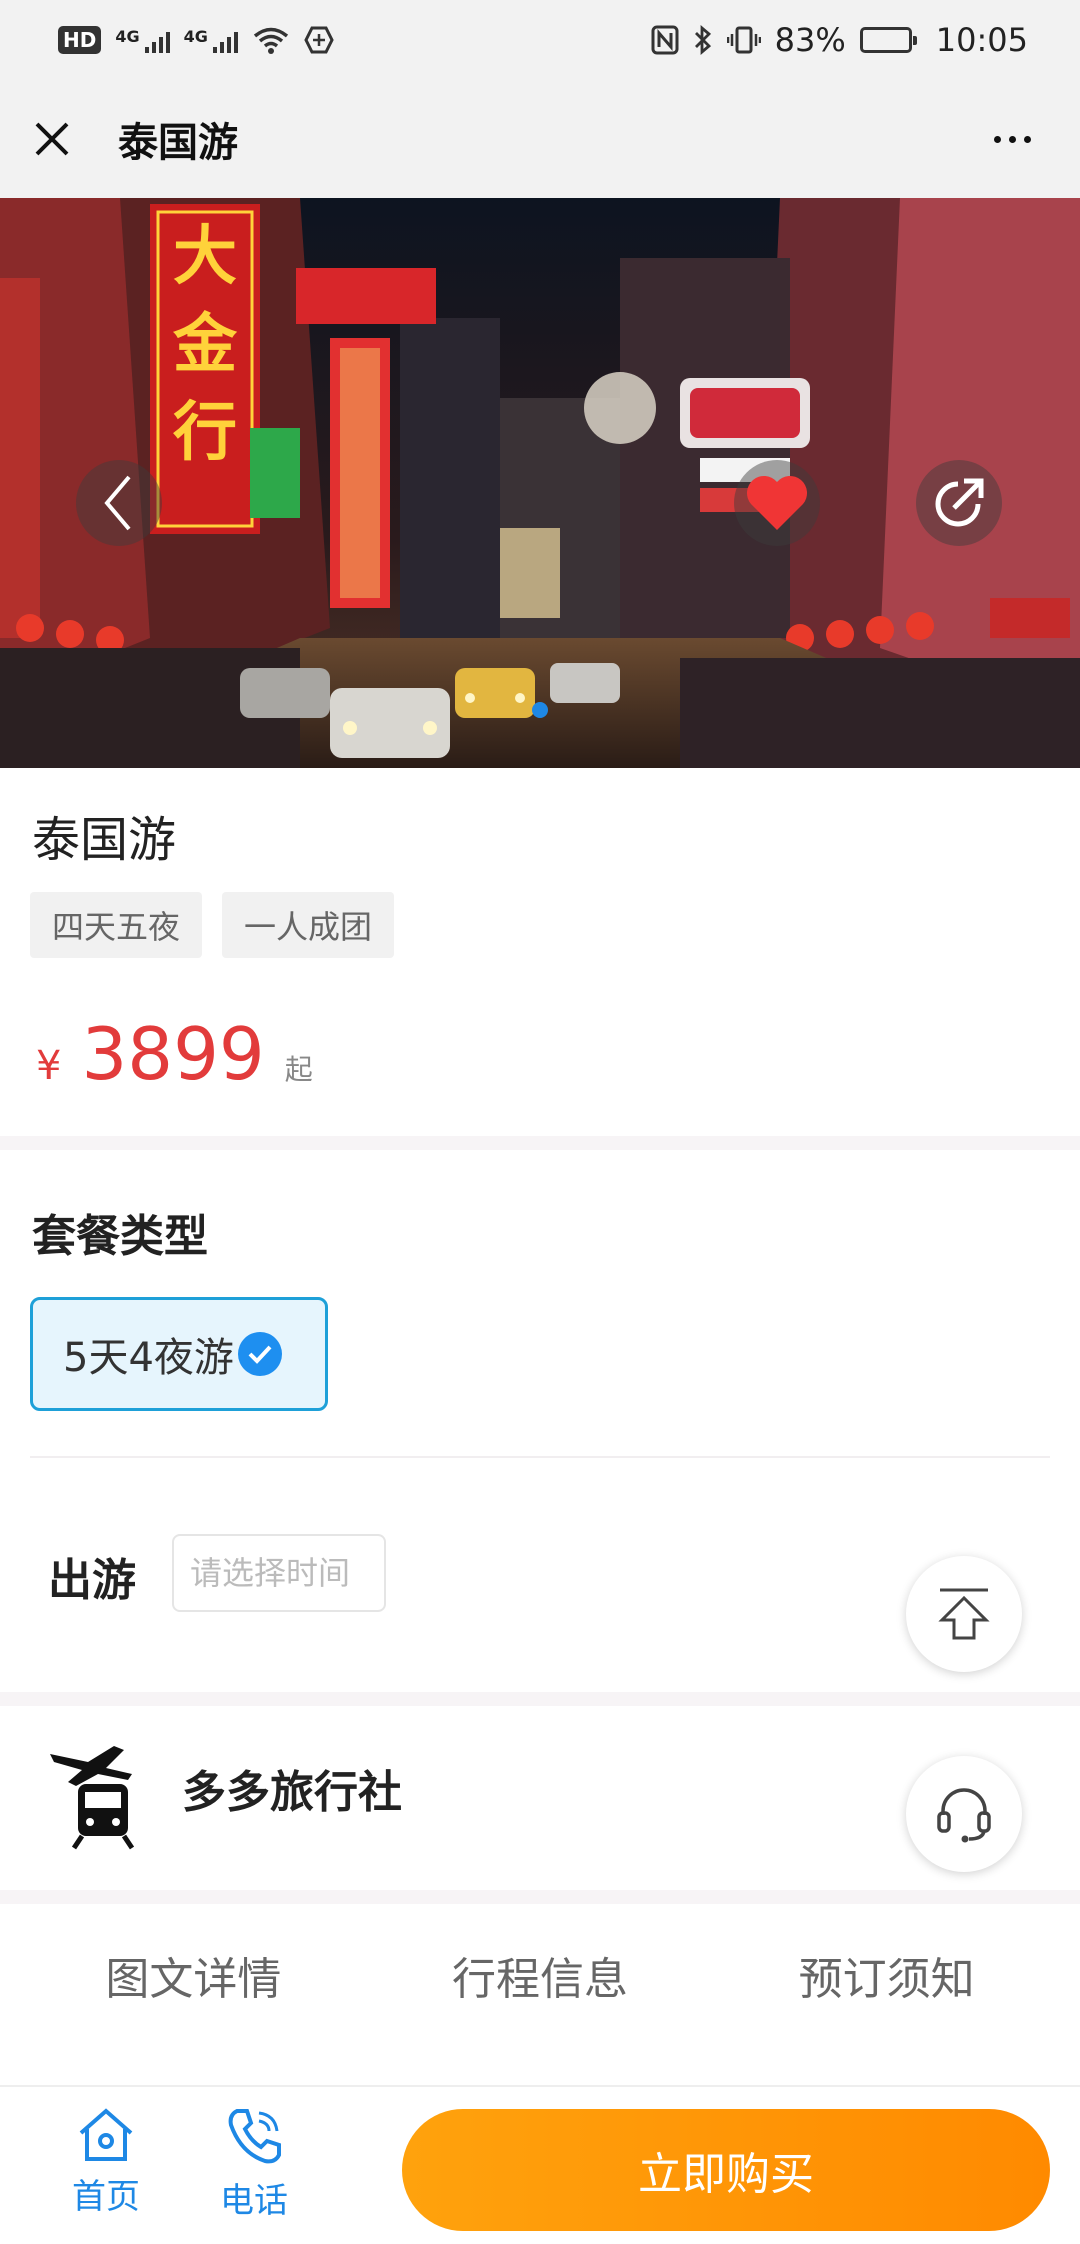  I want to click on favorite-button, so click(777, 503).